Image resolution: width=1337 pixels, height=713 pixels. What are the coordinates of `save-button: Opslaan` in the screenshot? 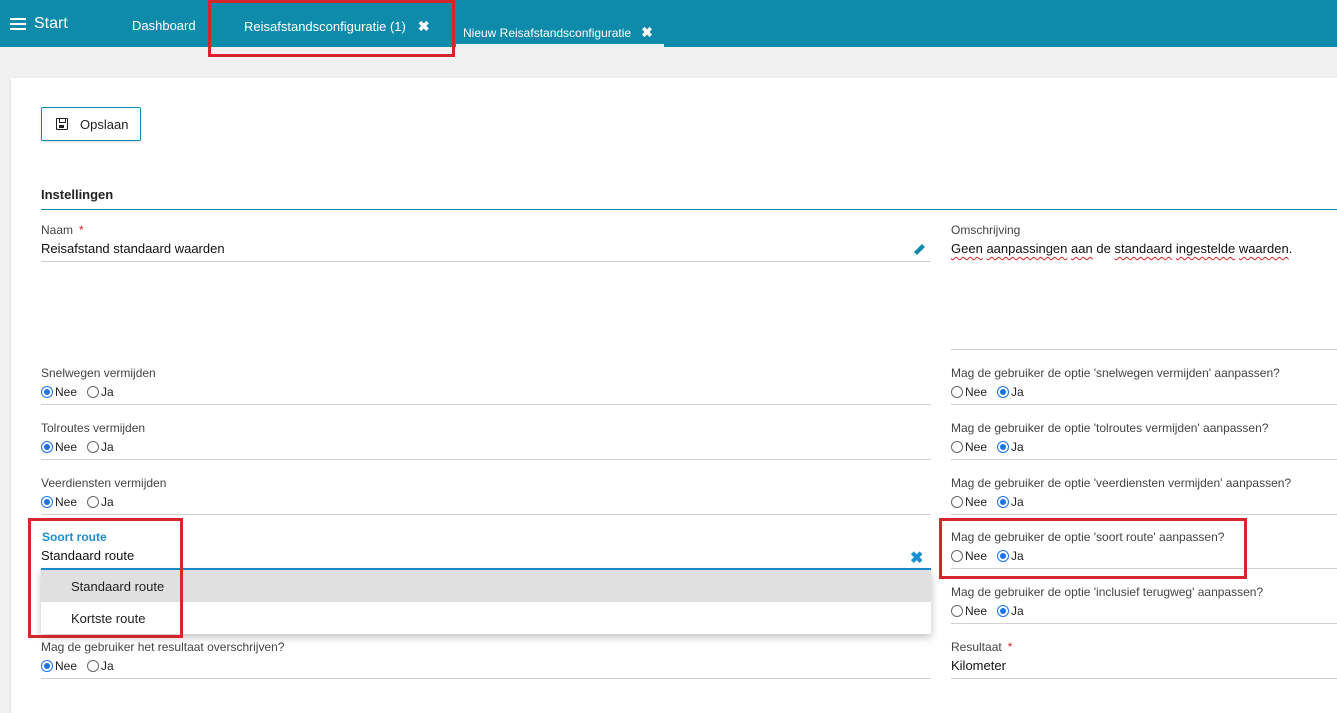 It's located at (91, 124).